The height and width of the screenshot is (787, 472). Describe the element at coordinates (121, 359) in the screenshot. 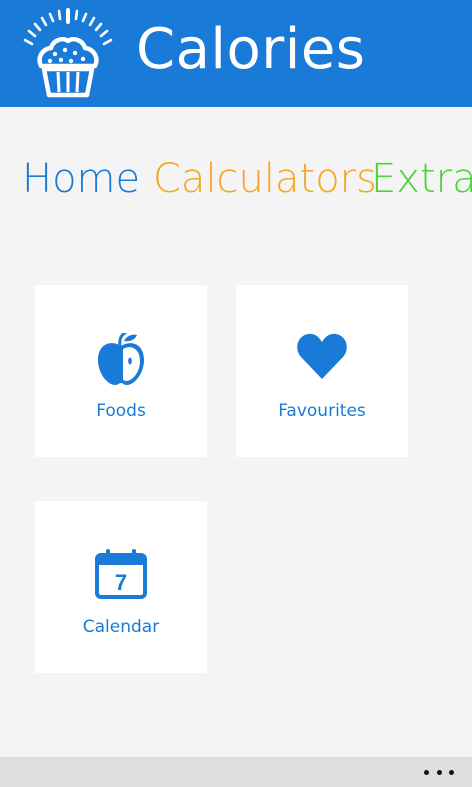

I see `apple-icon` at that location.